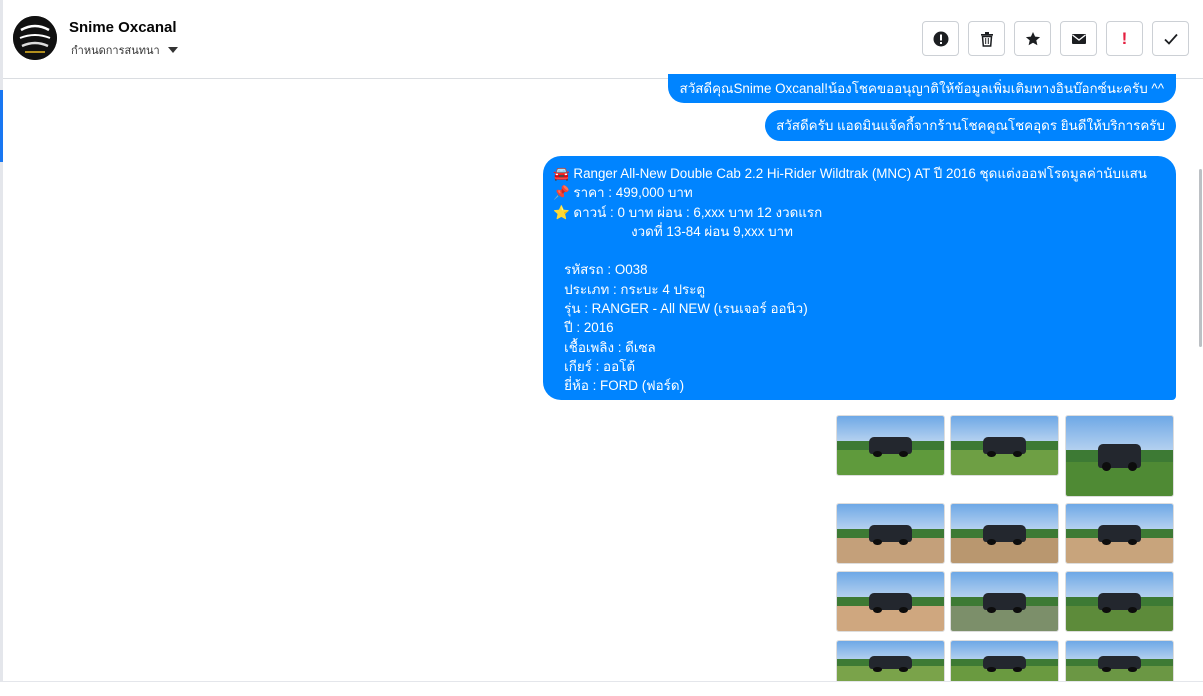  What do you see at coordinates (629, 289) in the screenshot?
I see `listing-type: ประเภท : กระบะ 4 ประตู` at bounding box center [629, 289].